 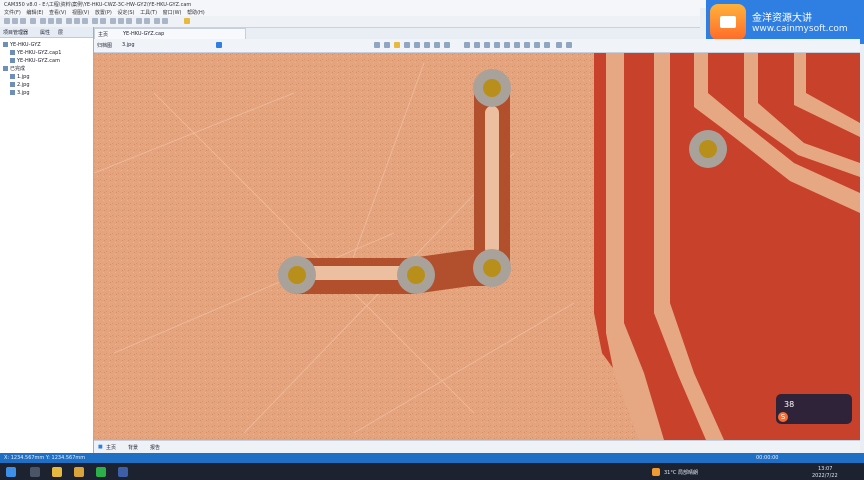 I want to click on measure-icon, so click(x=113, y=21).